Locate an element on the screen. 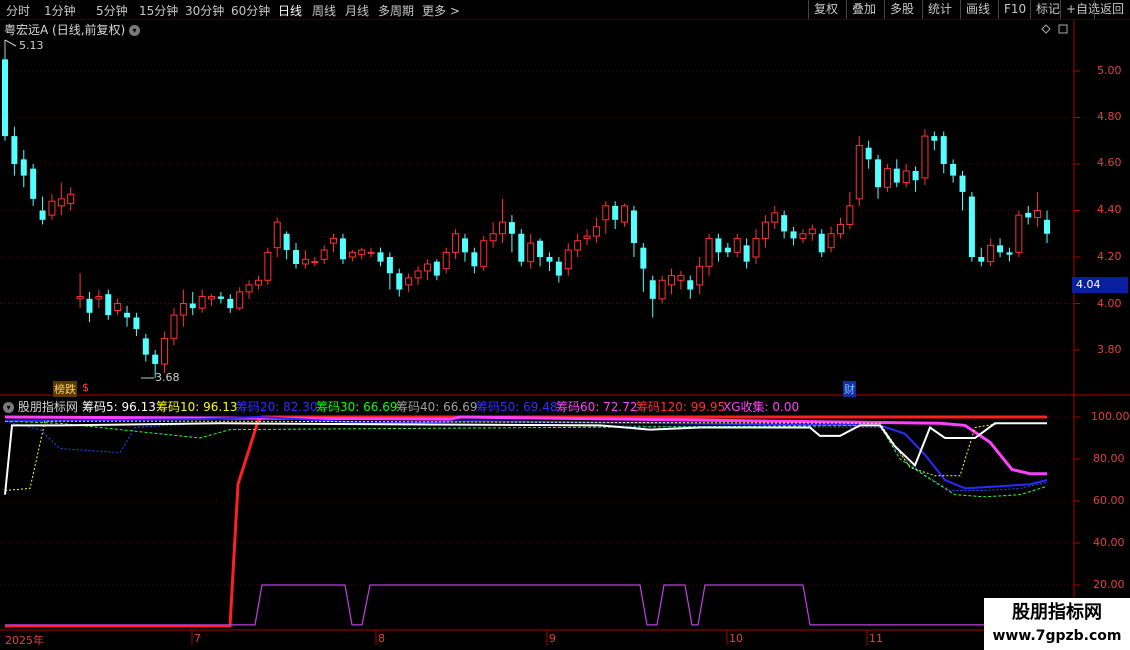 The width and height of the screenshot is (1130, 650). square-icon is located at coordinates (1063, 29).